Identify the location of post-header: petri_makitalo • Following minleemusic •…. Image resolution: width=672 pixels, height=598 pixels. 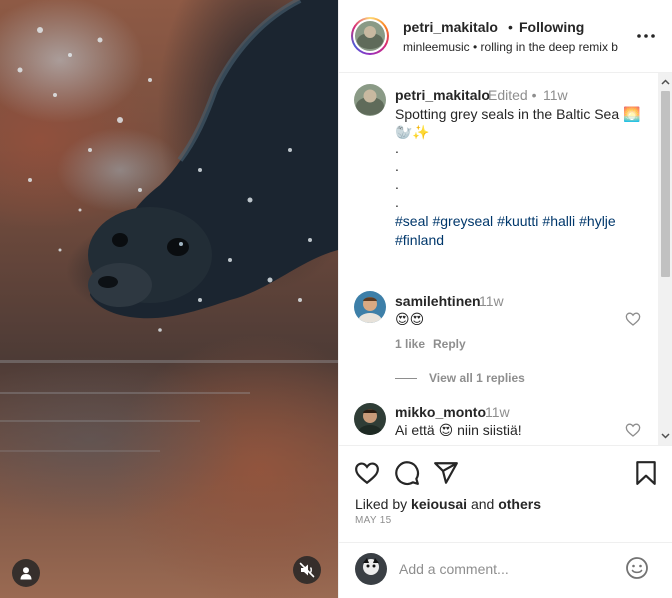
(505, 36).